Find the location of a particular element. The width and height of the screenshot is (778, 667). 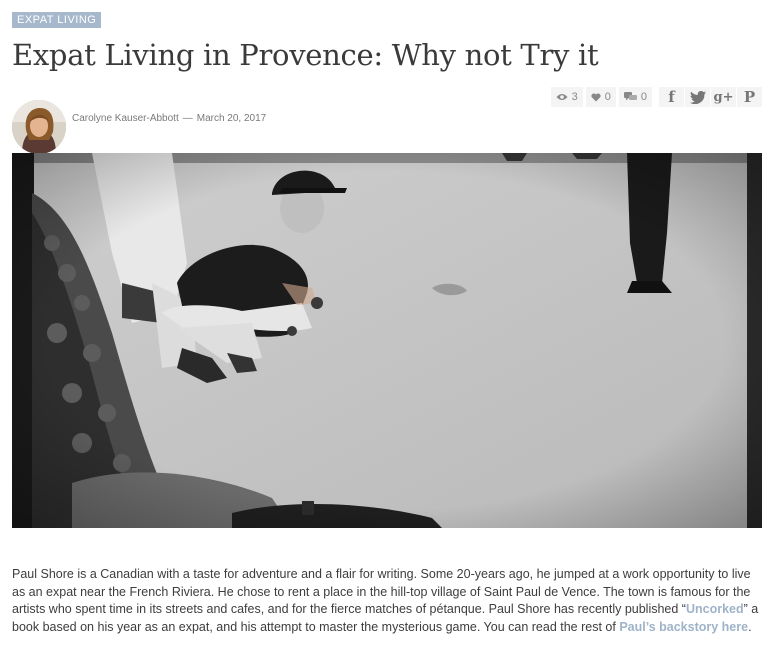

heart-icon is located at coordinates (596, 96).